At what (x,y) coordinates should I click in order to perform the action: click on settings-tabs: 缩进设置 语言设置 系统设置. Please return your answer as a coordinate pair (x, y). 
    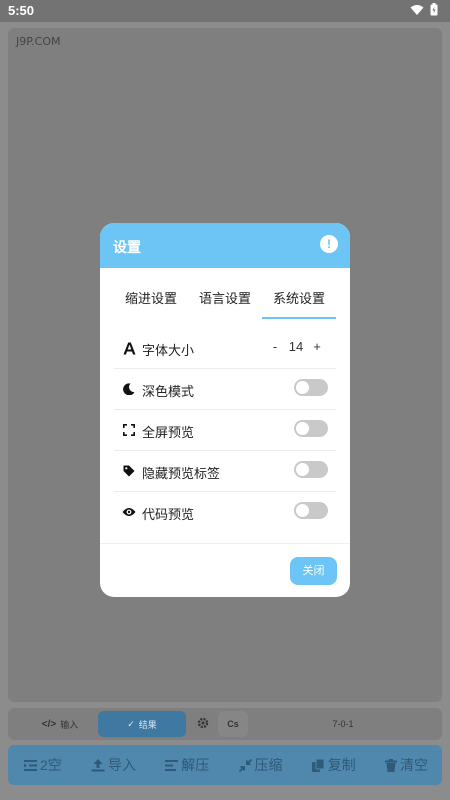
    Looking at the image, I should click on (225, 302).